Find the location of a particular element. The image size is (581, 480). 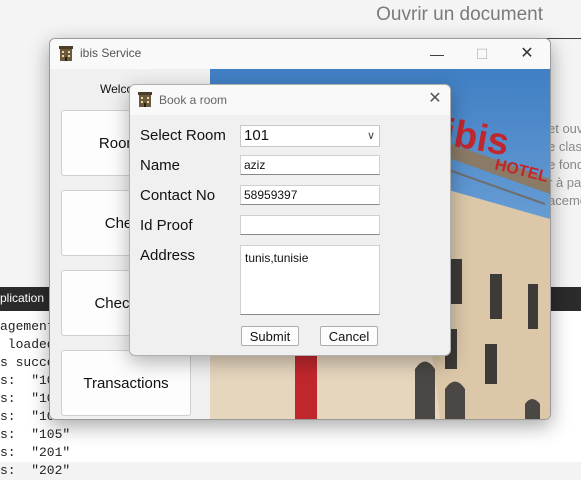

minimize-icon: — is located at coordinates (437, 54).